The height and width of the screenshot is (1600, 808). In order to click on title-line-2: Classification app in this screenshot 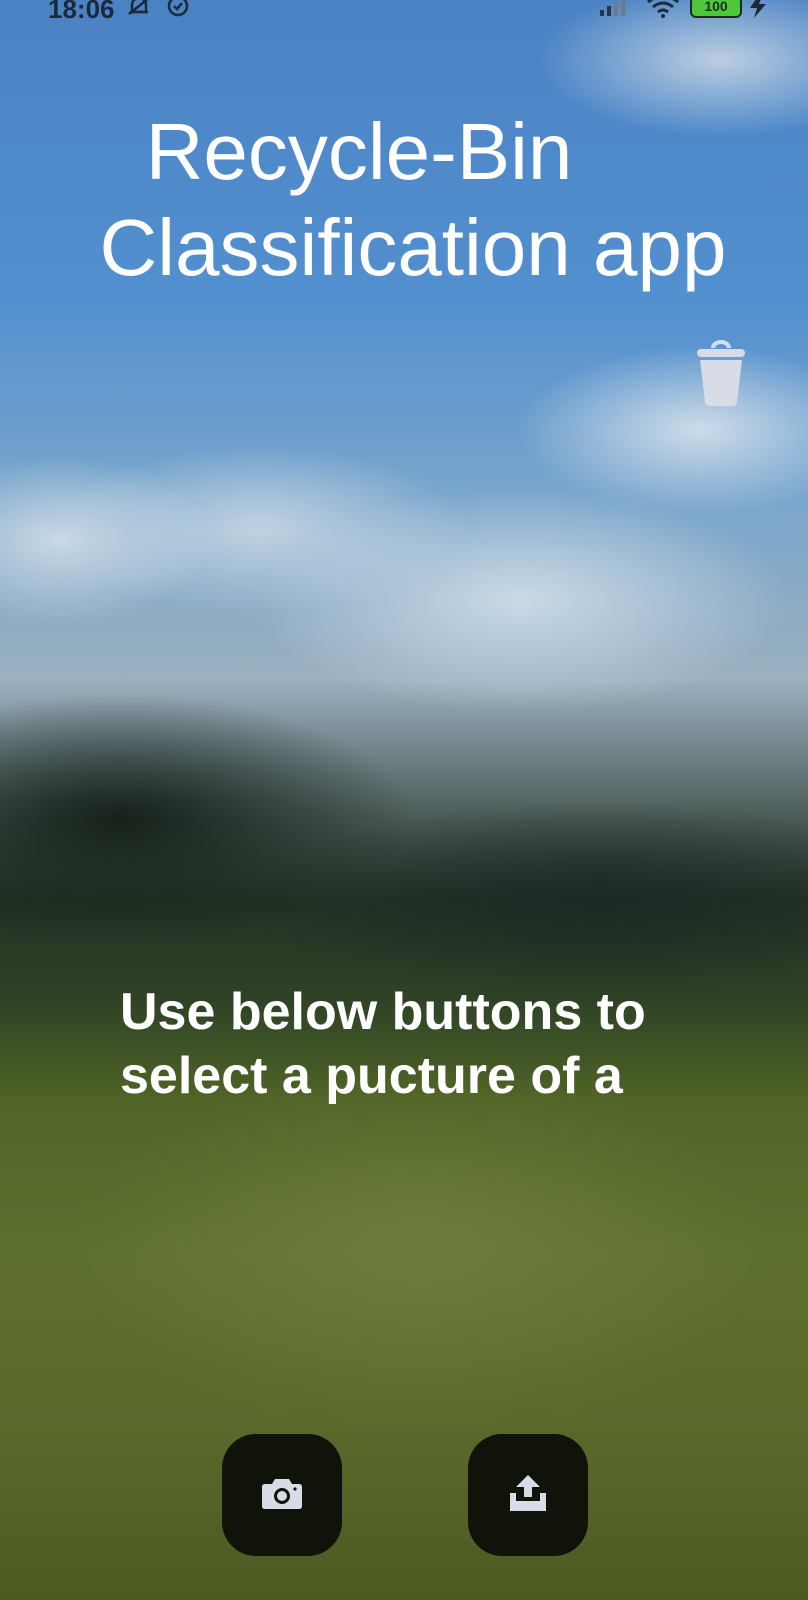, I will do `click(413, 247)`.